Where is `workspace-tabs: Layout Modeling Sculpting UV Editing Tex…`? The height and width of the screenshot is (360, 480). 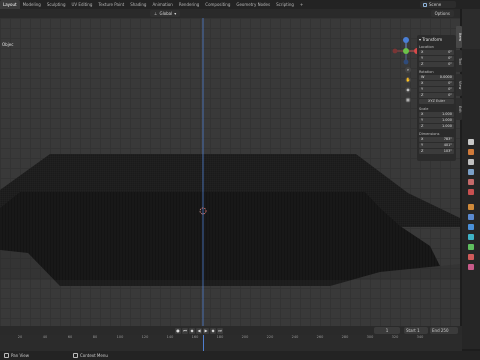
workspace-tabs: Layout Modeling Sculpting UV Editing Tex… is located at coordinates (240, 4).